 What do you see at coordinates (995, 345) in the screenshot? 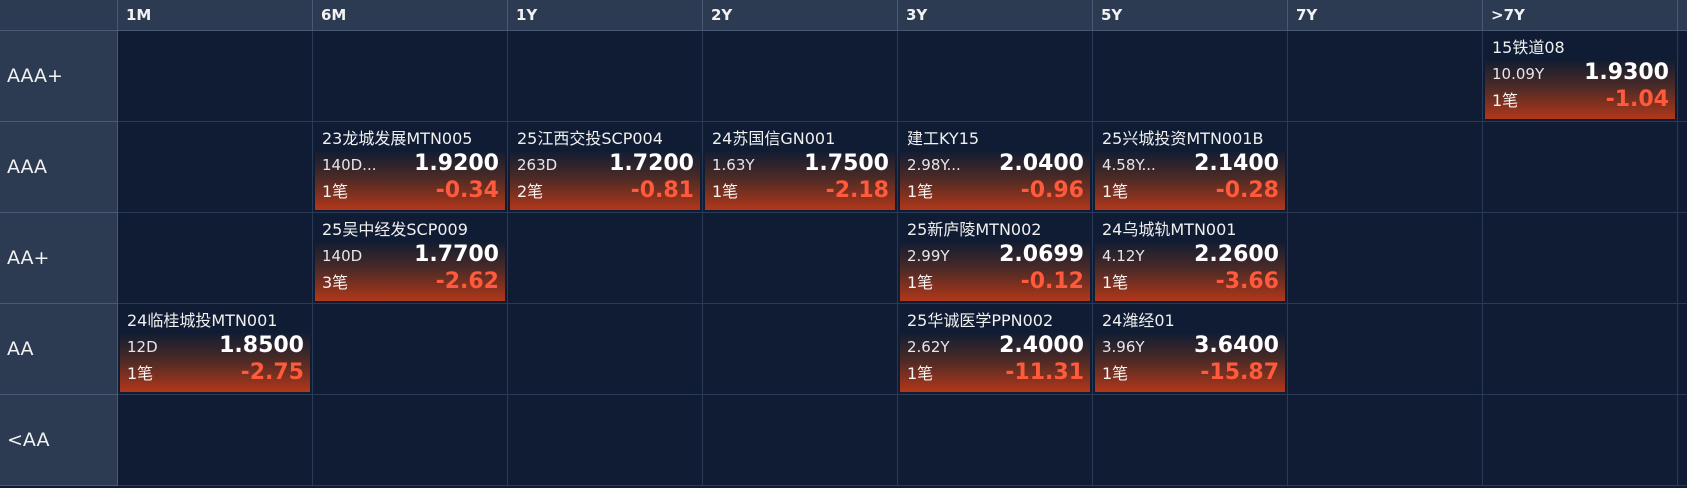
I see `bond-term-yield-line: 2.62Y 2.4000` at bounding box center [995, 345].